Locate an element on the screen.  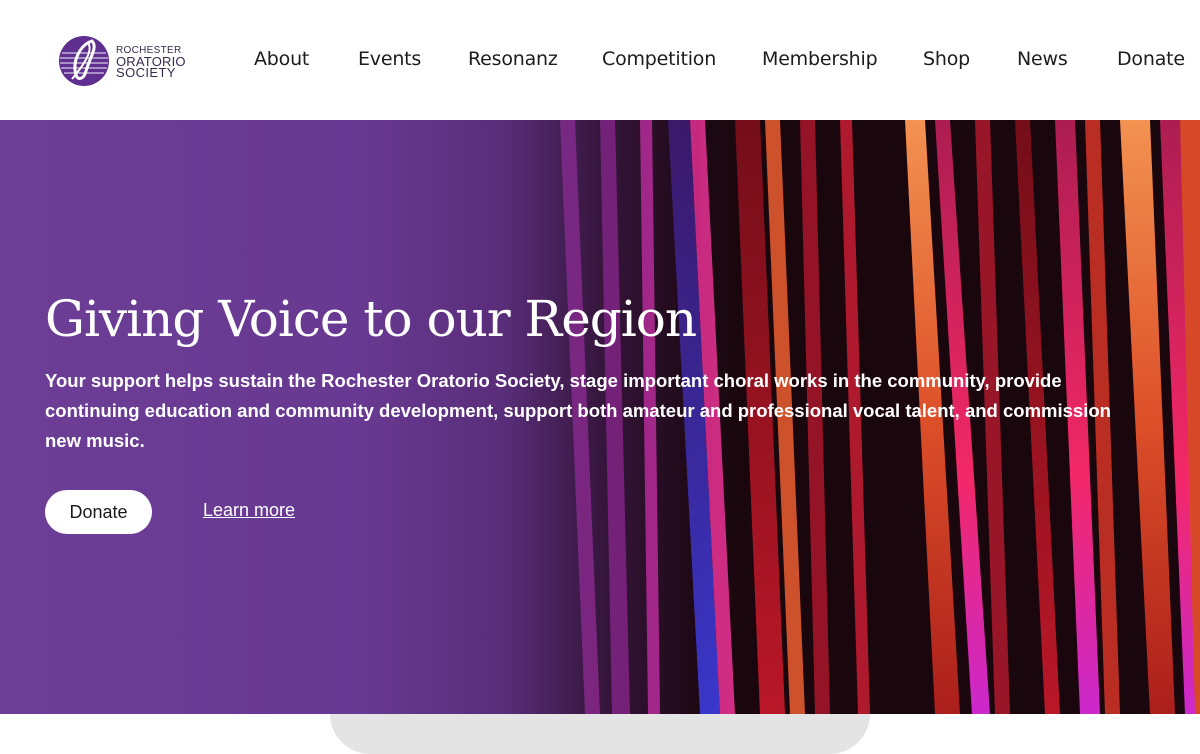
nav-resonanz: Resonanz is located at coordinates (513, 59).